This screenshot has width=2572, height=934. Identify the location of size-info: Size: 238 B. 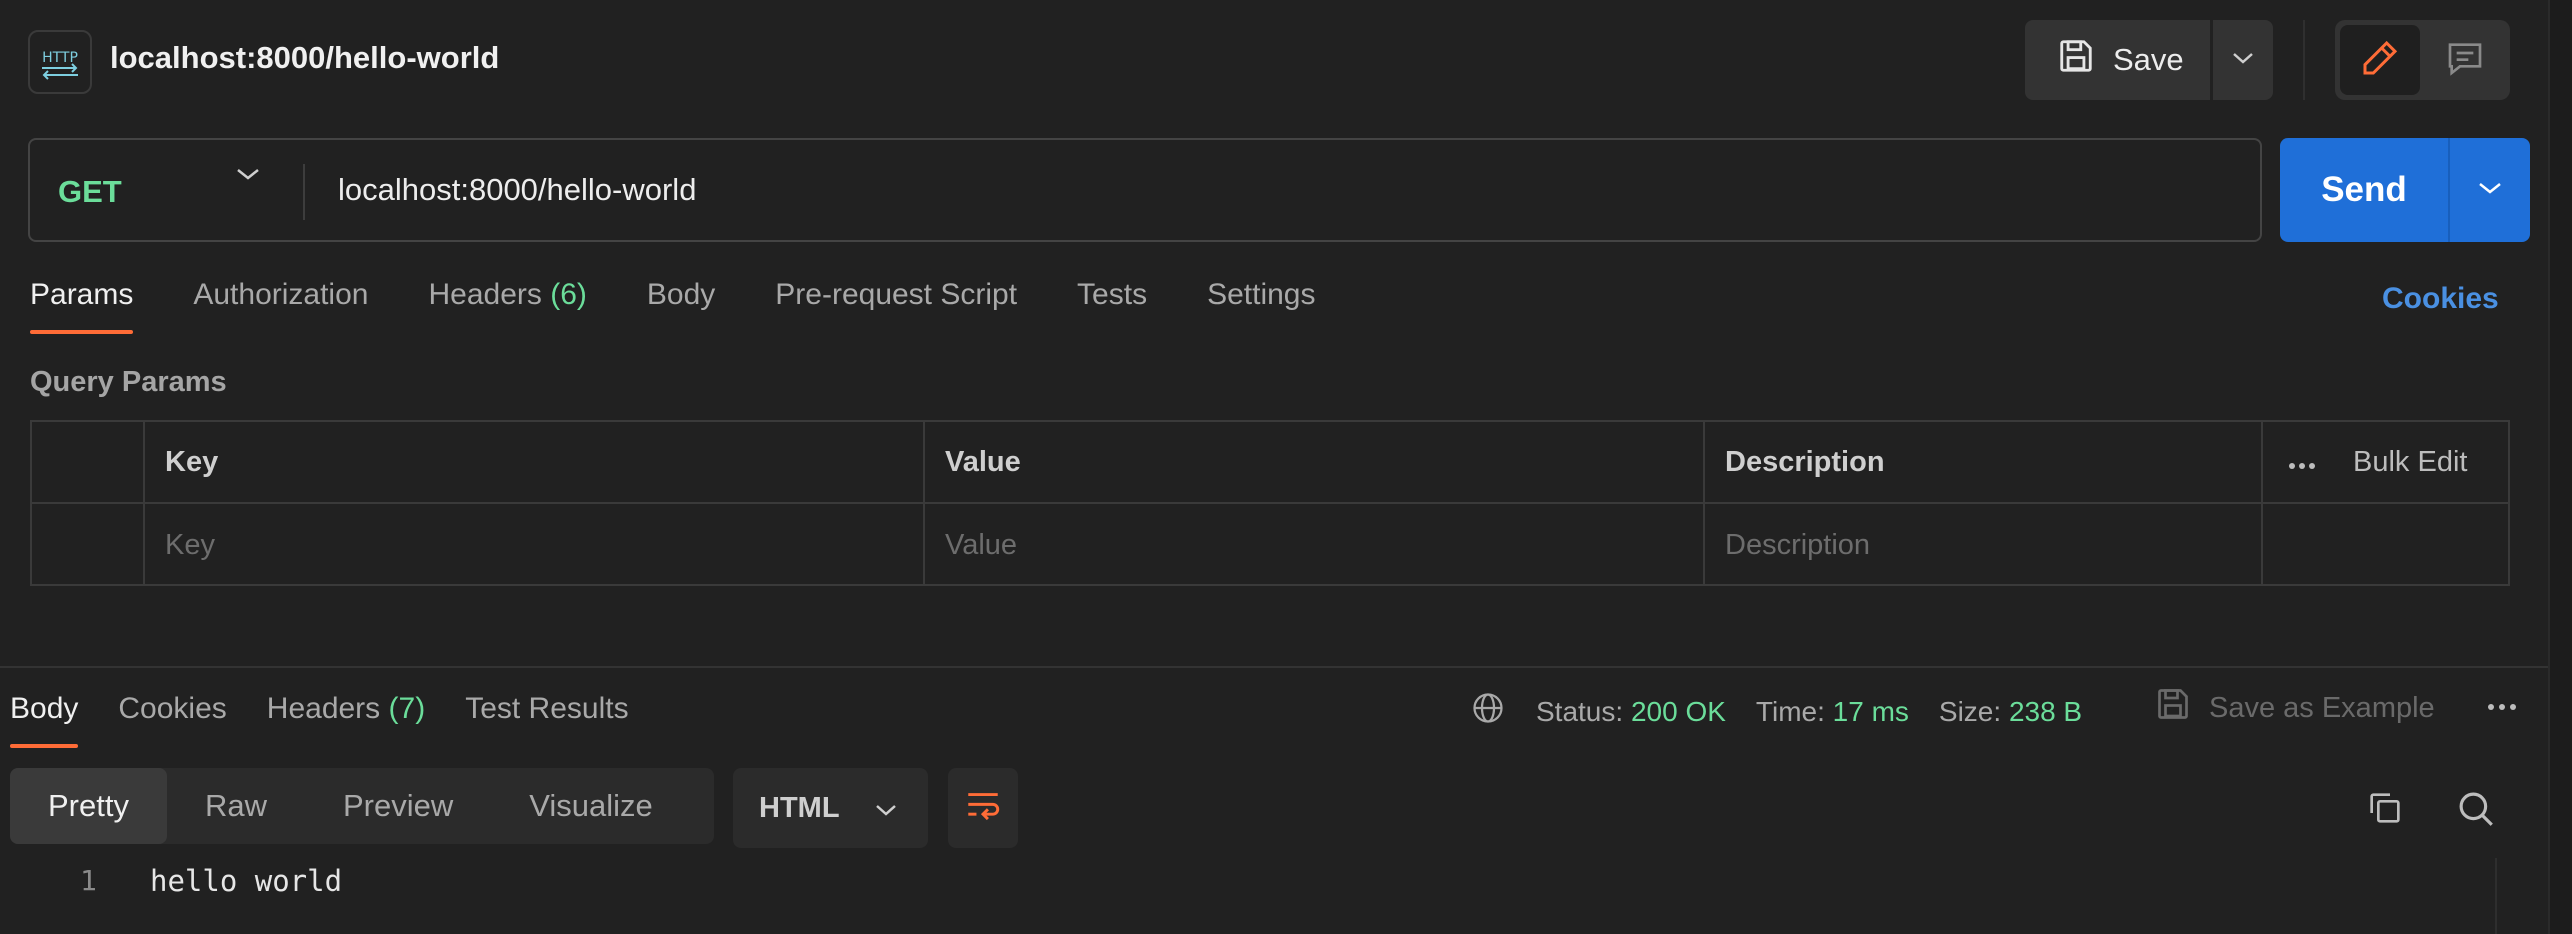
(2010, 712).